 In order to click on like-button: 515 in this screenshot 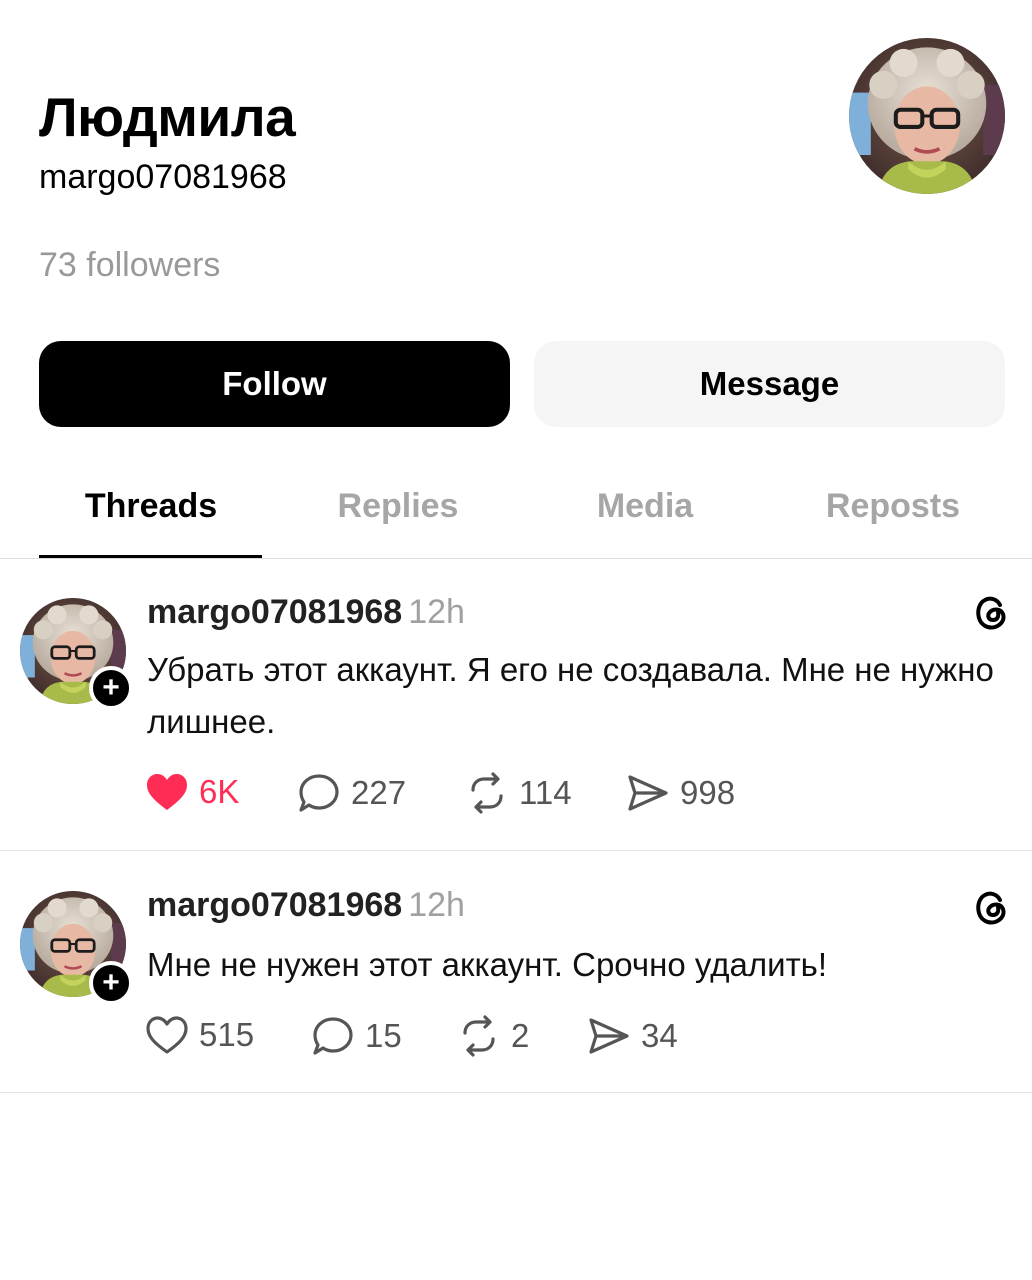, I will do `click(199, 1035)`.